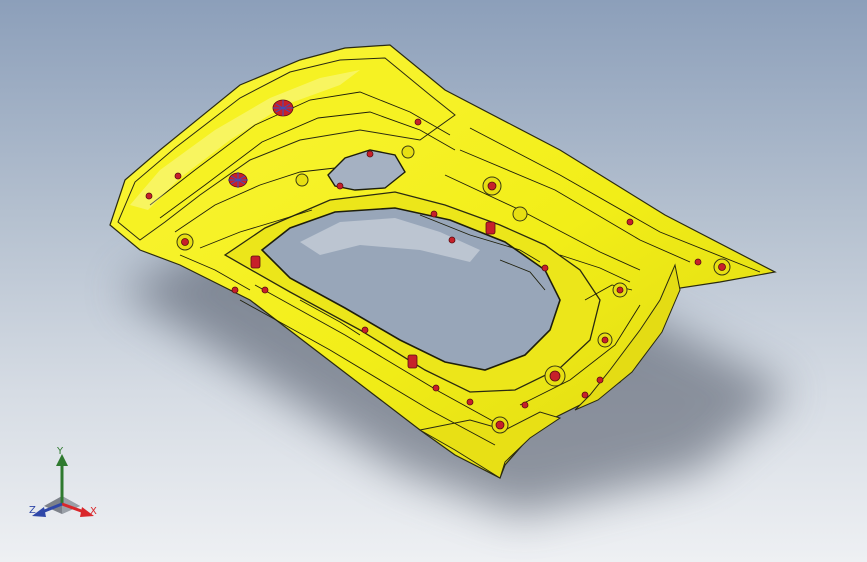 Image resolution: width=867 pixels, height=562 pixels. What do you see at coordinates (63, 487) in the screenshot?
I see `coordinate-triad: Y X Z` at bounding box center [63, 487].